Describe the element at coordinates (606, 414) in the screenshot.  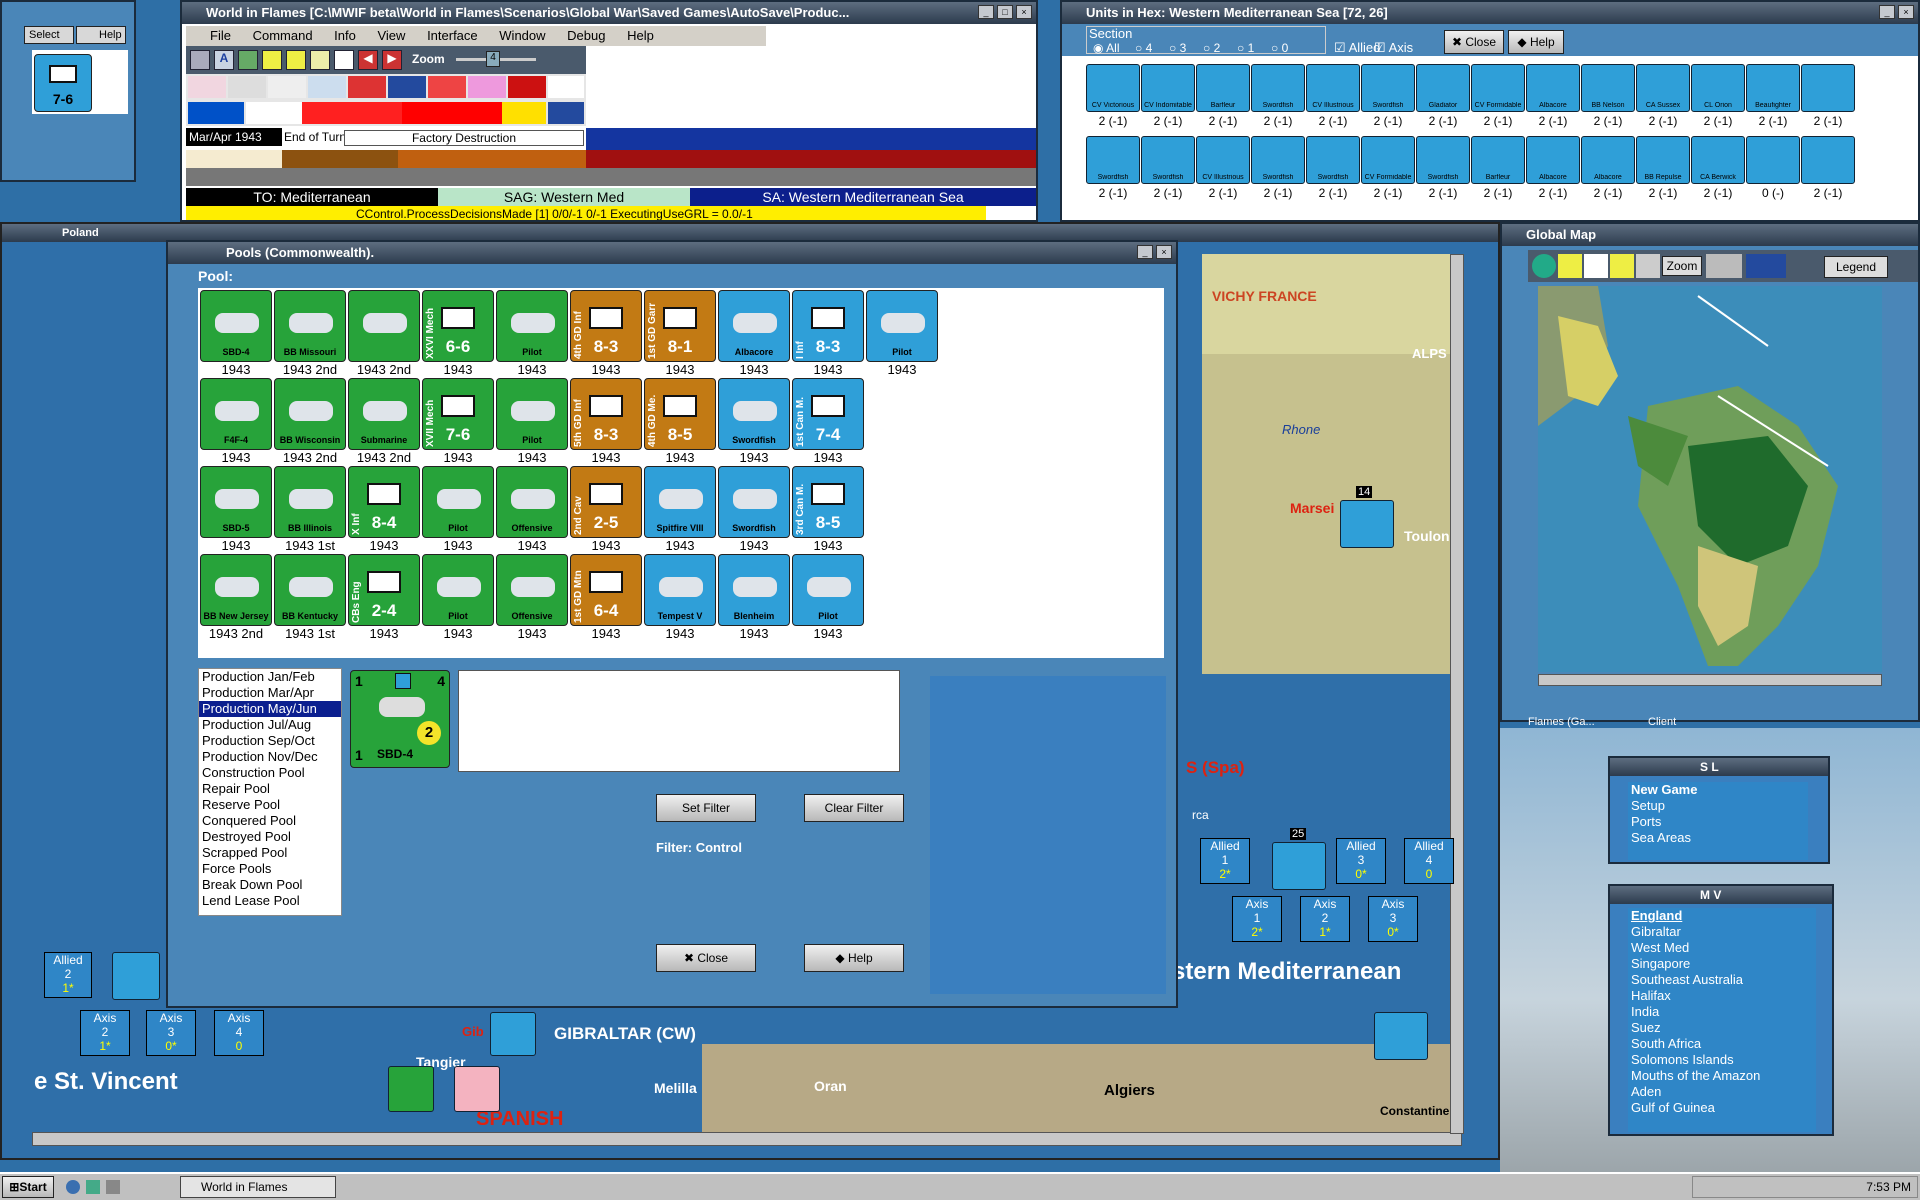
I see `pool-unit-counter: 8-3 5th GD Inf` at that location.